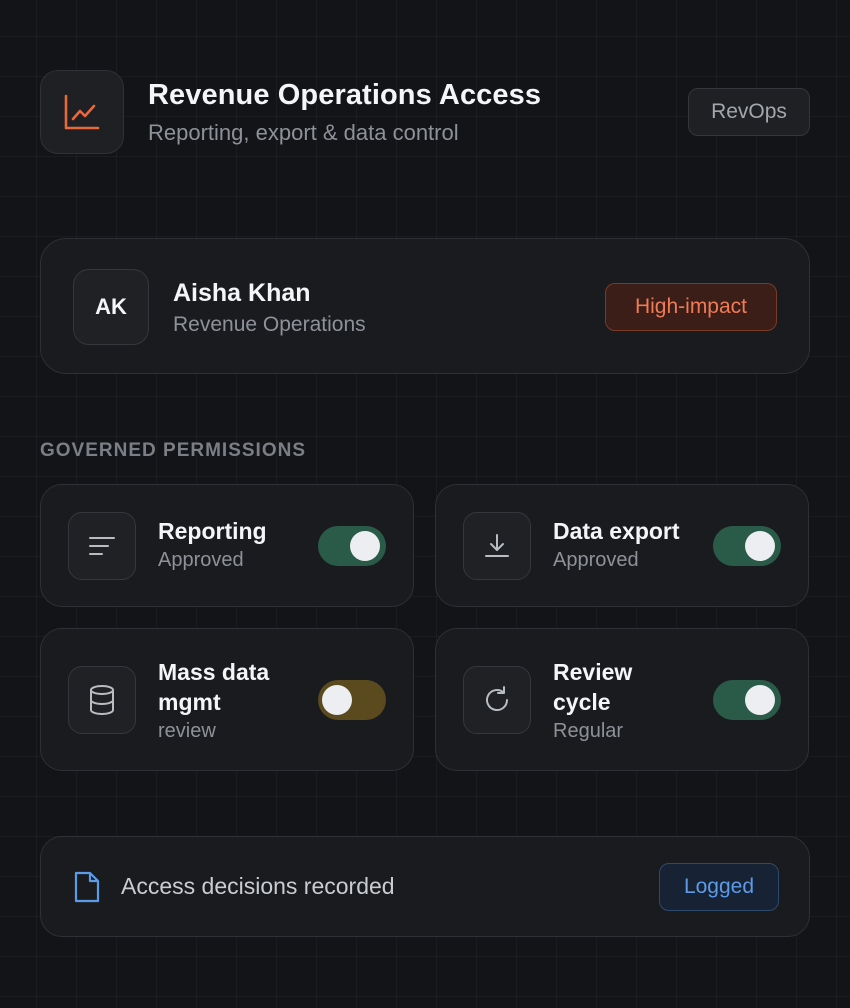 The image size is (850, 1008). Describe the element at coordinates (187, 731) in the screenshot. I see `permission-status: review` at that location.